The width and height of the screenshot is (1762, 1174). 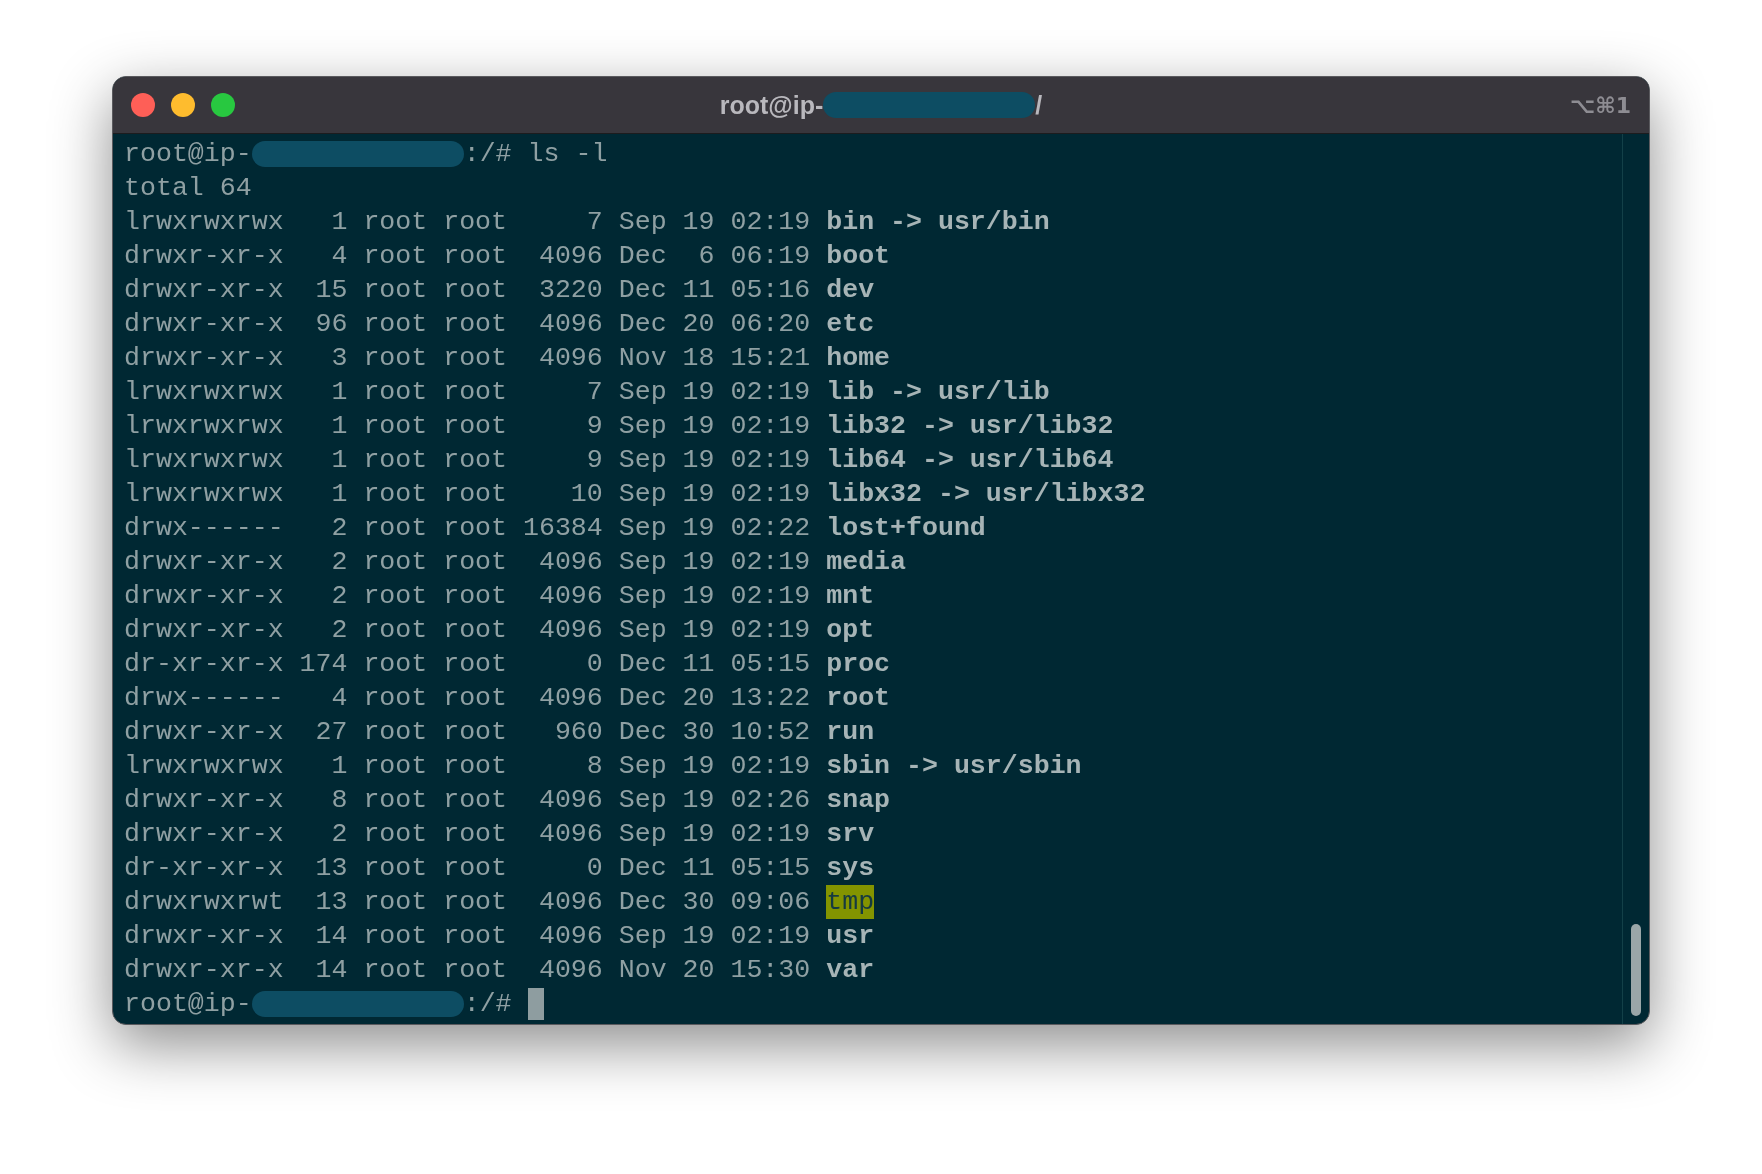 What do you see at coordinates (467, 936) in the screenshot?
I see `file-info: drwxr-xr-x 14 root root 4096 Sep 19 02:19` at bounding box center [467, 936].